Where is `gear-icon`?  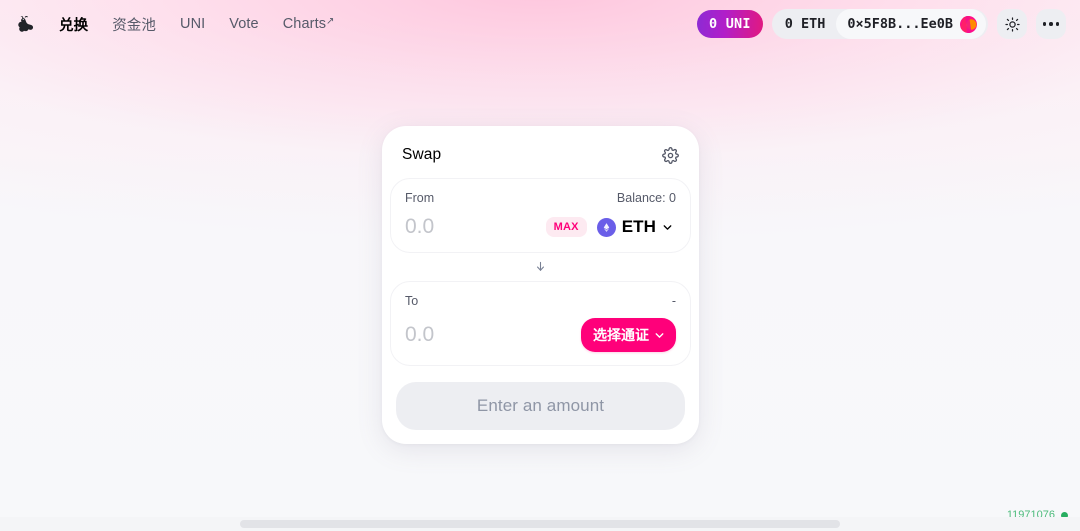 gear-icon is located at coordinates (670, 155).